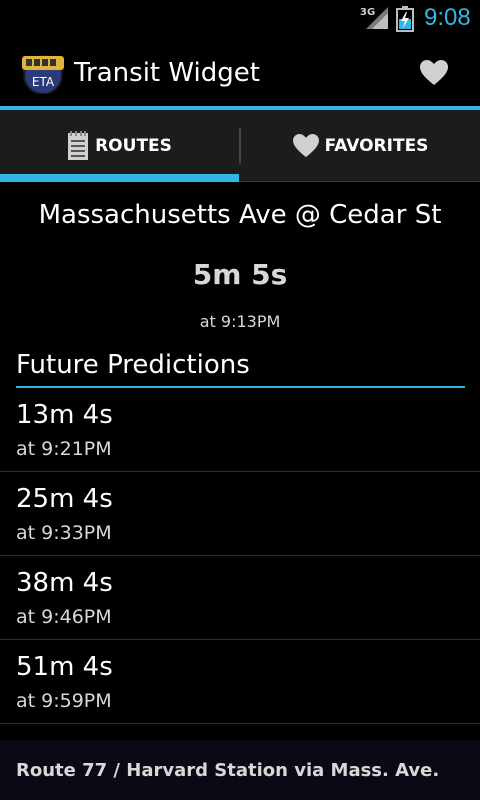 This screenshot has height=800, width=480. I want to click on prediction-time: at 9:33PM, so click(64, 533).